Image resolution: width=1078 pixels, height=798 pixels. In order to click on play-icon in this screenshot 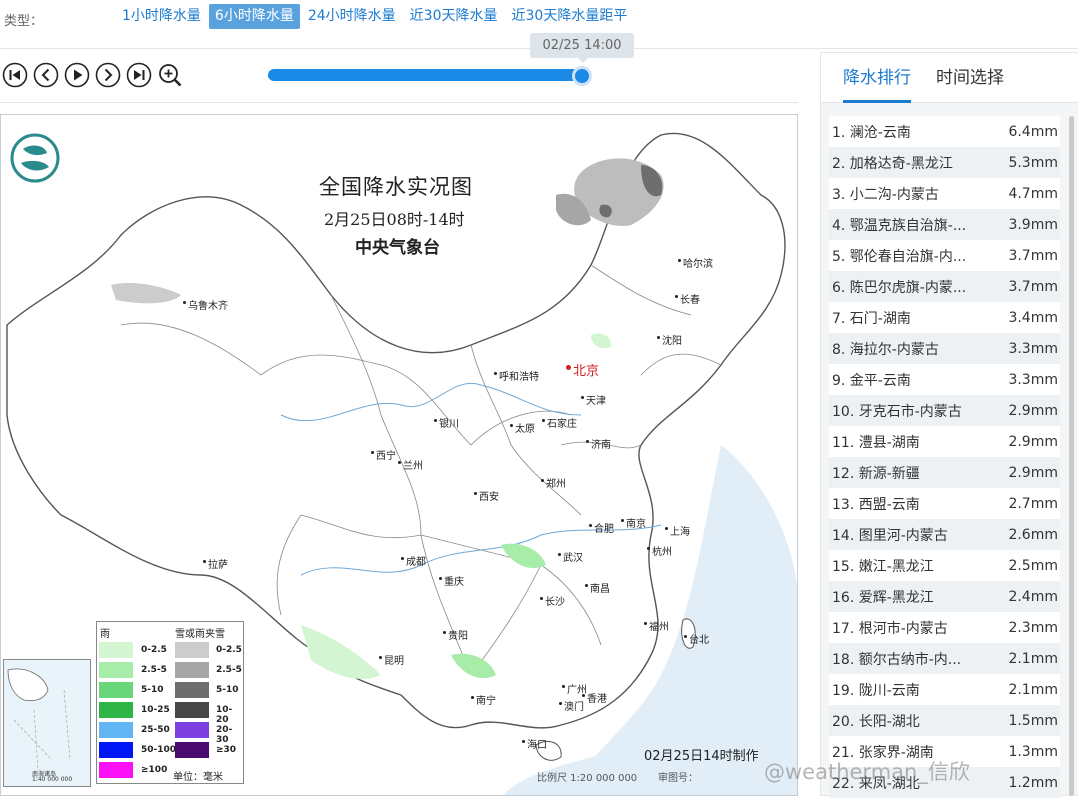, I will do `click(77, 75)`.